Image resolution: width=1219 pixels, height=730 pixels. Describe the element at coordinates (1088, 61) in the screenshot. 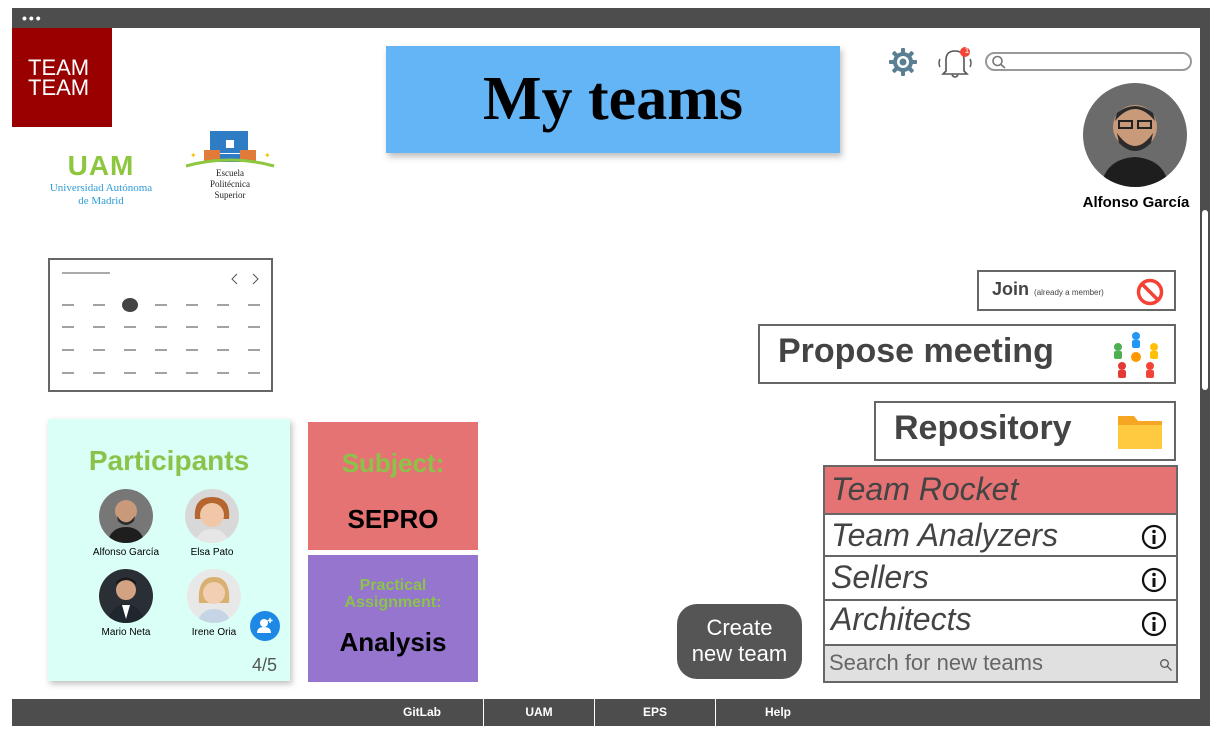

I see `global-search-input` at that location.